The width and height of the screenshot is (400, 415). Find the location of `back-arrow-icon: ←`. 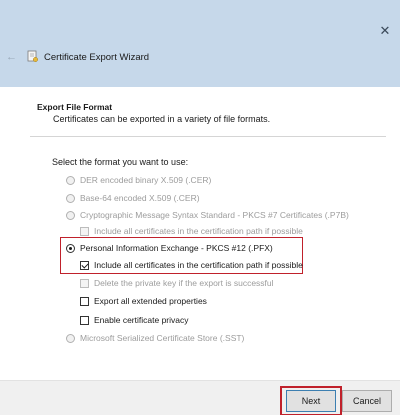

back-arrow-icon: ← is located at coordinates (13, 57).